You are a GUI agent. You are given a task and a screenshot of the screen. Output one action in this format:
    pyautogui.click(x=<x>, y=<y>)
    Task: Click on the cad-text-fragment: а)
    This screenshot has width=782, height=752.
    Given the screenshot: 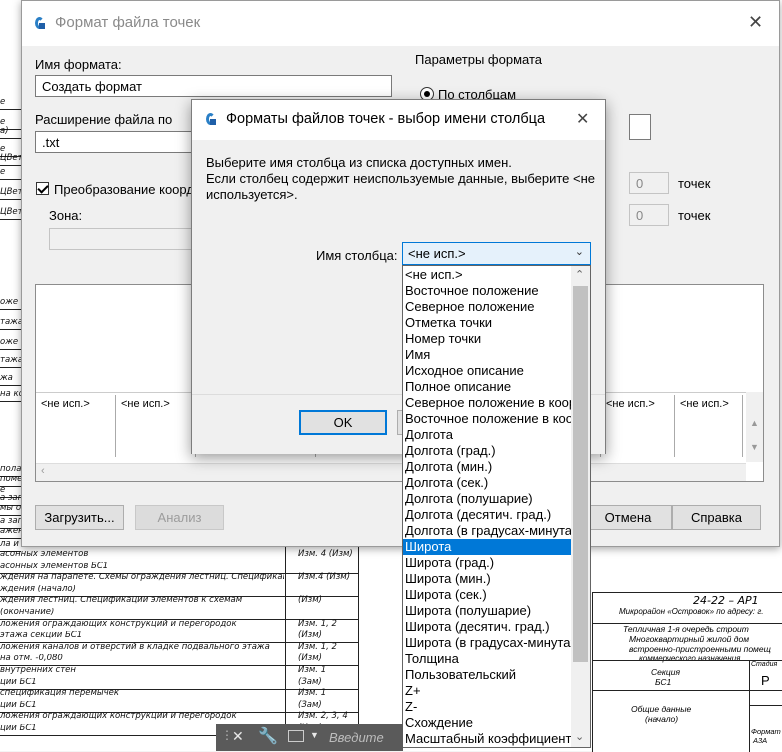 What is the action you would take?
    pyautogui.click(x=4, y=131)
    